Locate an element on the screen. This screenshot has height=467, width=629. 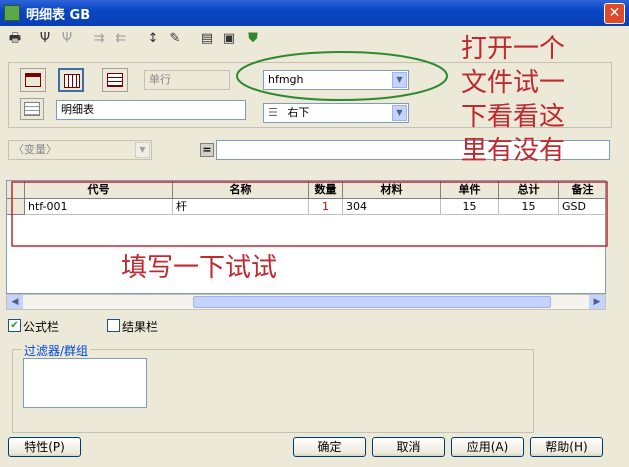
annotation-note-file: 打开一个 文件试一 下看看这 里有没有 is located at coordinates (513, 100).